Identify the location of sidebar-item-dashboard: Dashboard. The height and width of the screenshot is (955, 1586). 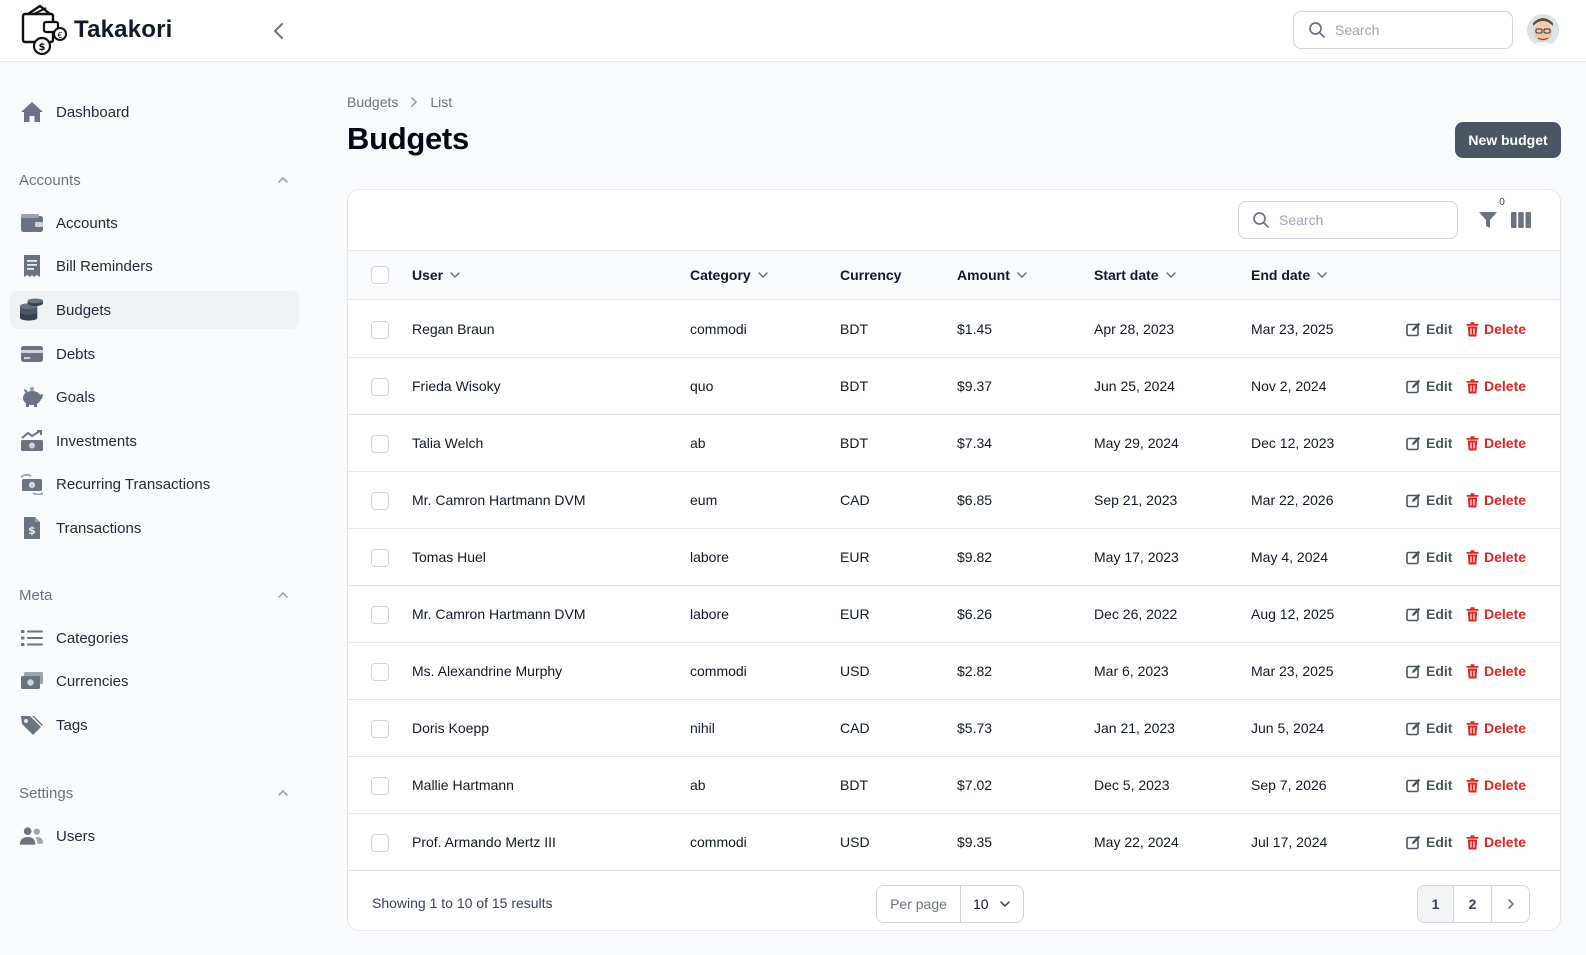
(154, 112).